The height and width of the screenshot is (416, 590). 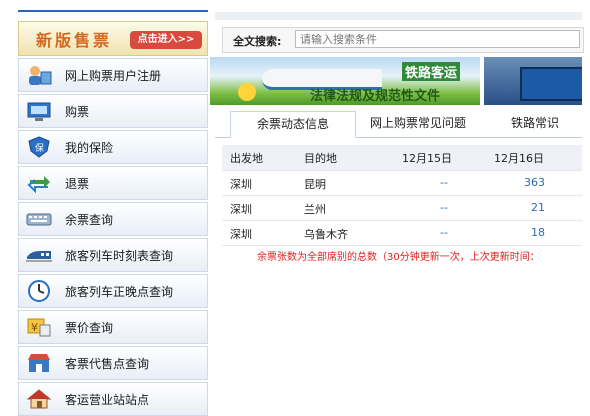 I want to click on shop-icon, so click(x=39, y=363).